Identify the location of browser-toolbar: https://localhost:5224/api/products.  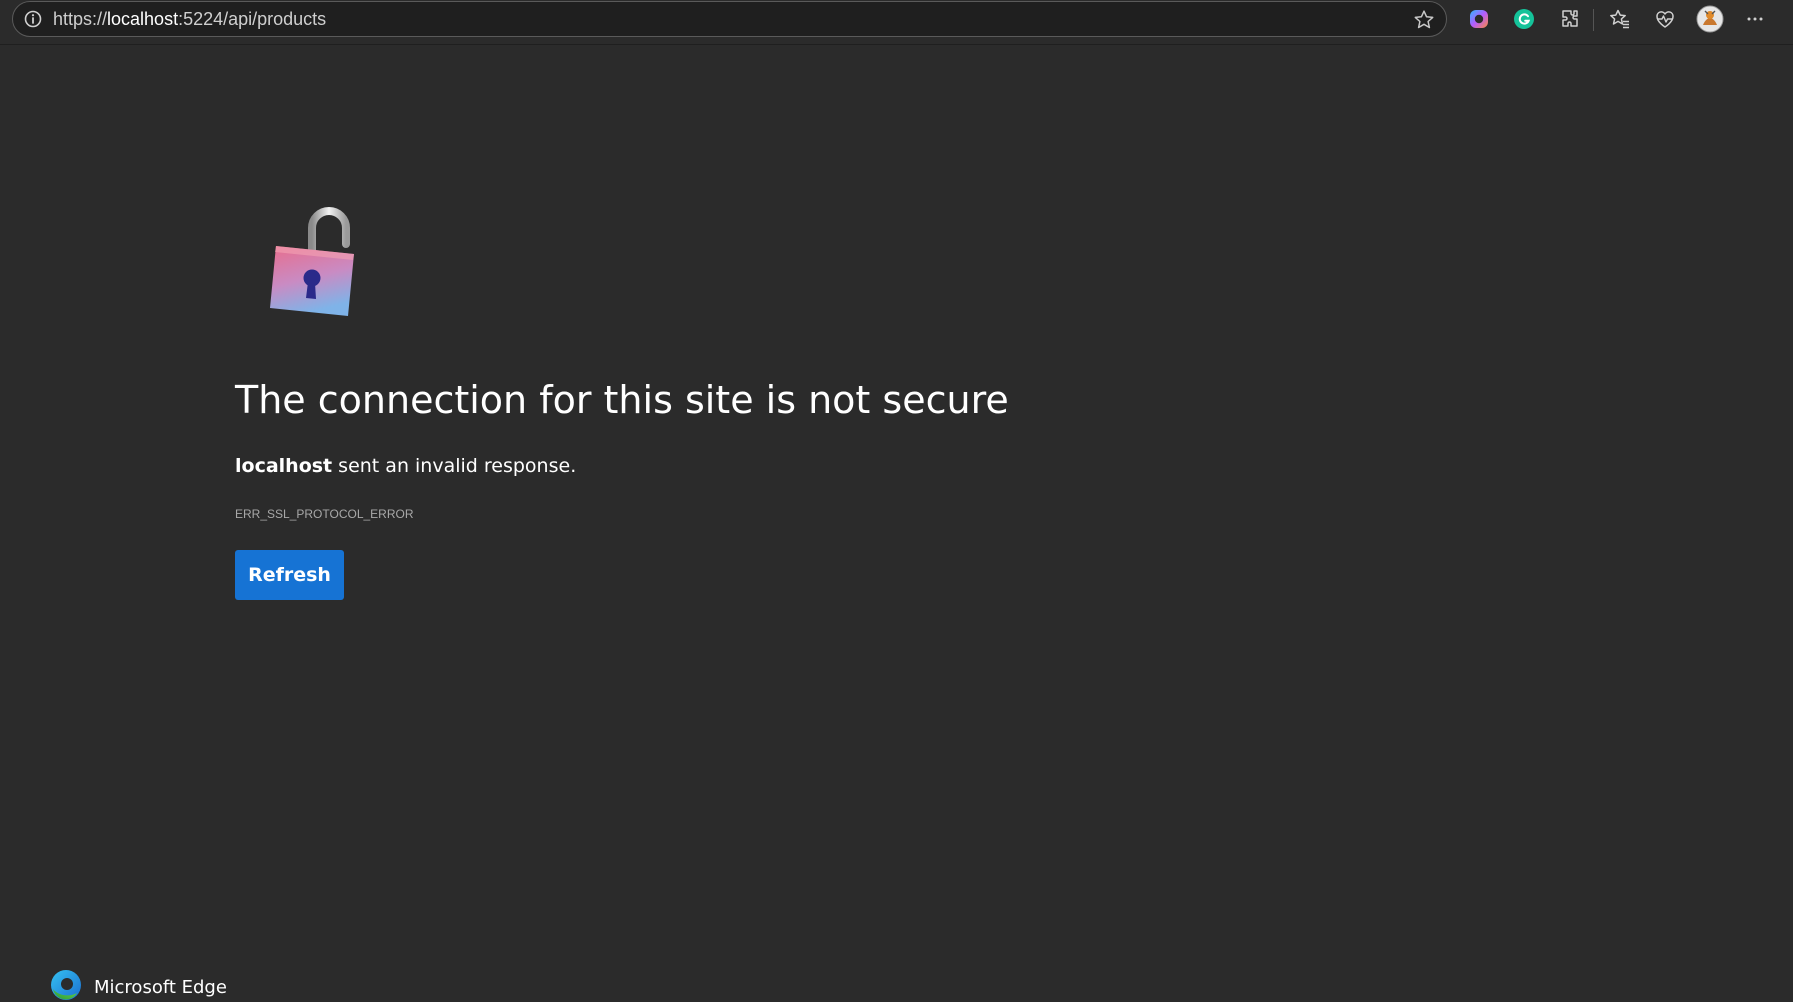
(896, 22).